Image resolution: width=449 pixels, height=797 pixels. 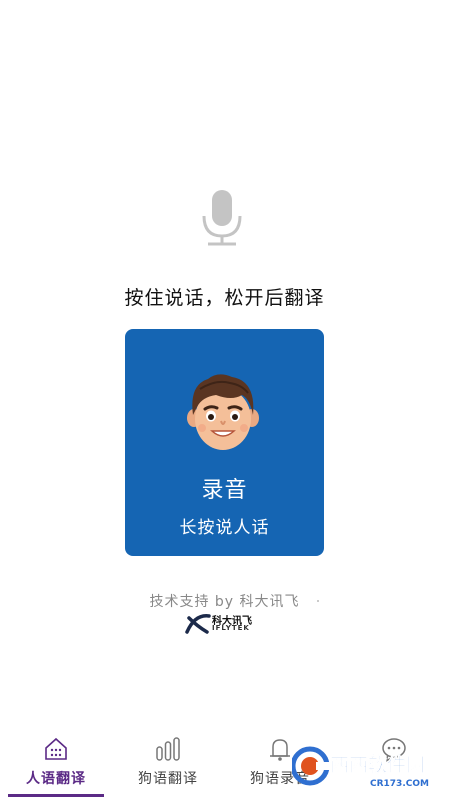 I want to click on instruction-text: 按住说话，松开后翻译, so click(x=224, y=298).